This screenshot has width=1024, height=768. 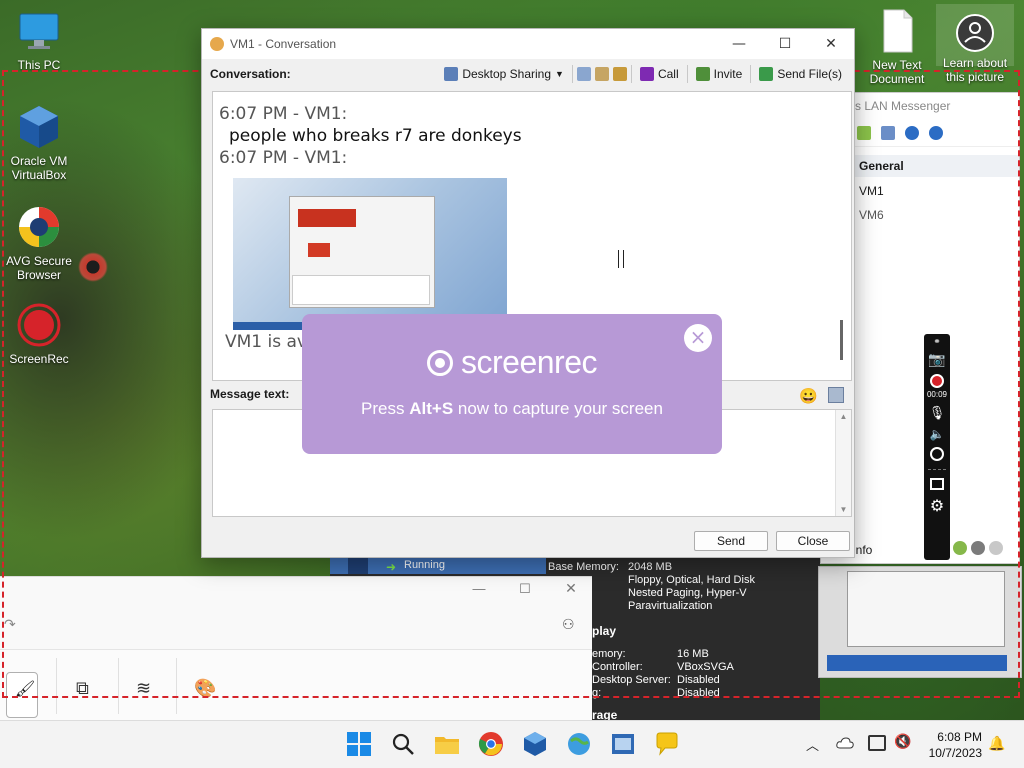 What do you see at coordinates (939, 191) in the screenshot?
I see `user-vm1: VM1` at bounding box center [939, 191].